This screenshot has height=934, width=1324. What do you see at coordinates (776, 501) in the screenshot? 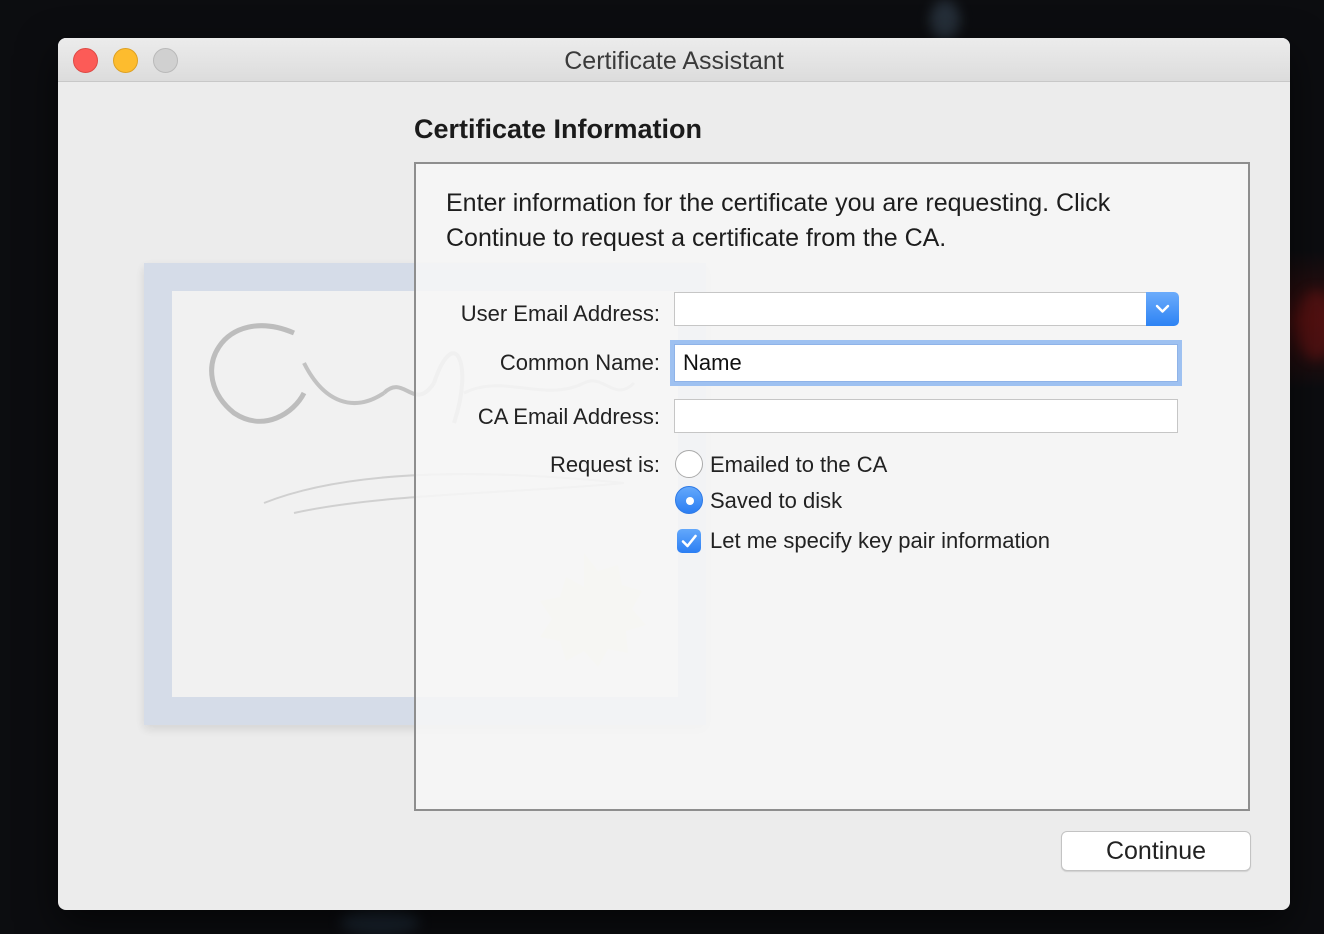
I see `saved-to-disk-label: Saved to disk` at bounding box center [776, 501].